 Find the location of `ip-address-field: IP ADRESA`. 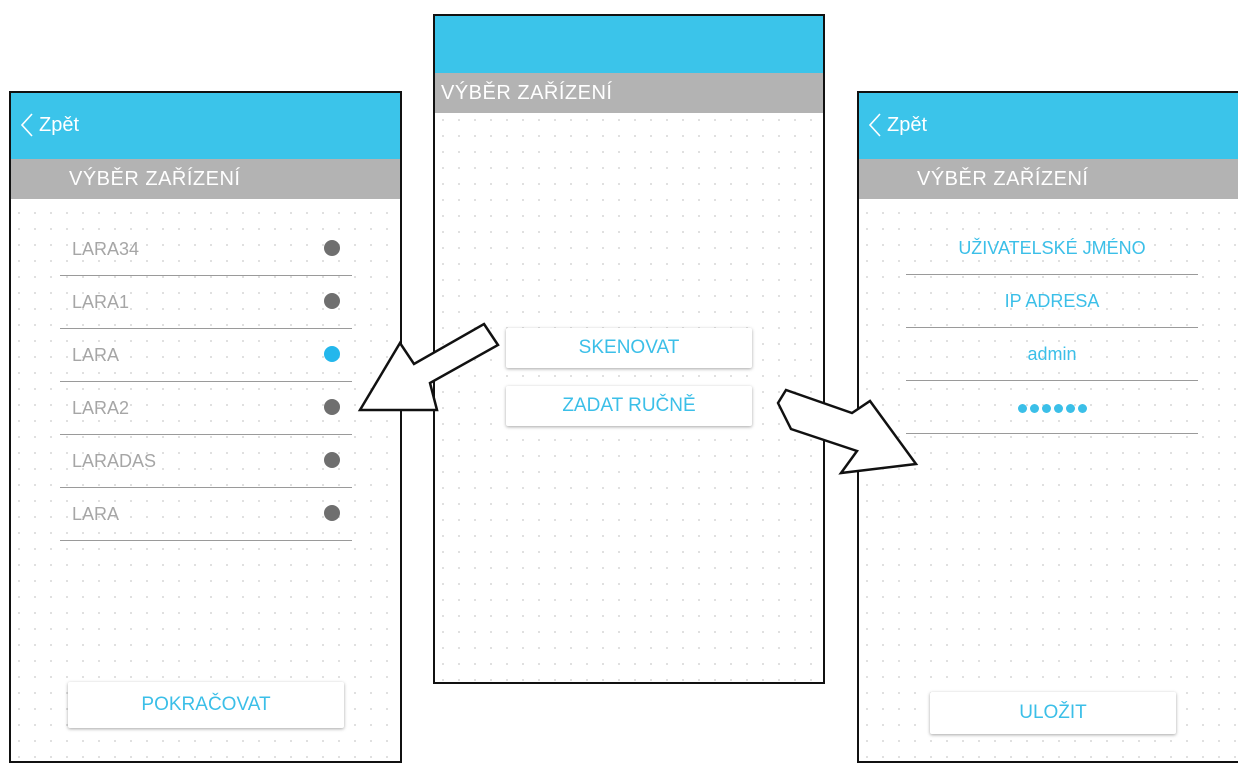

ip-address-field: IP ADRESA is located at coordinates (1052, 301).